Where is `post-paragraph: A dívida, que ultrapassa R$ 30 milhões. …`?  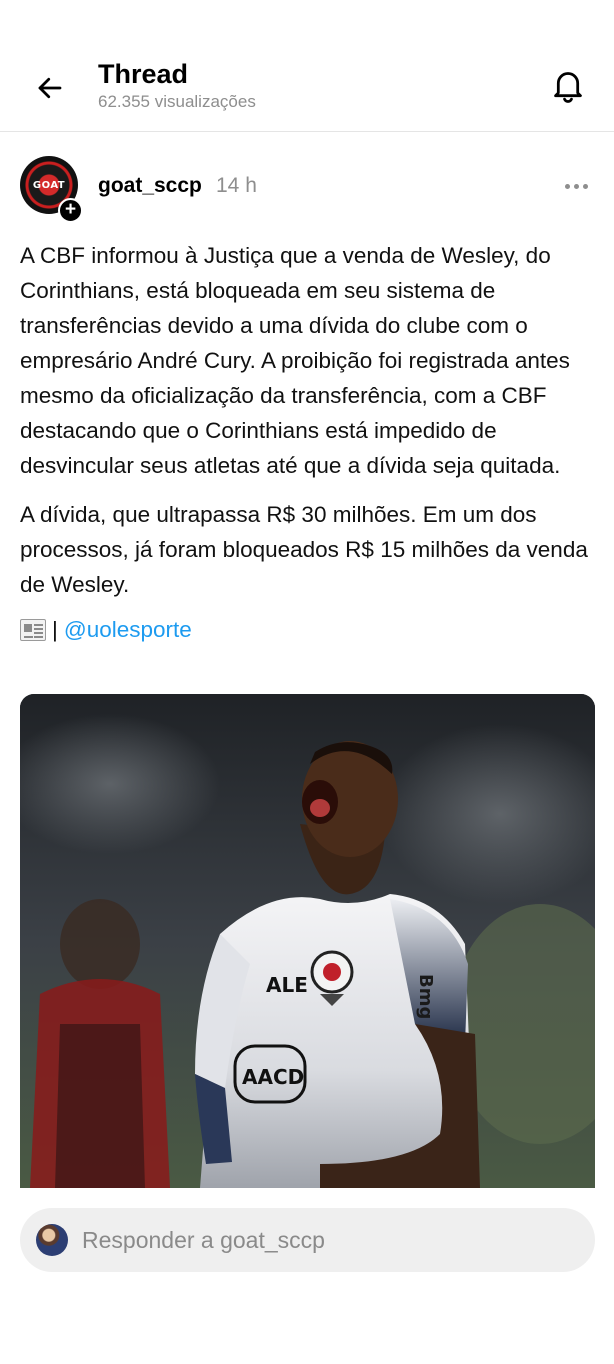
post-paragraph: A dívida, que ultrapassa R$ 30 milhões. … is located at coordinates (304, 549).